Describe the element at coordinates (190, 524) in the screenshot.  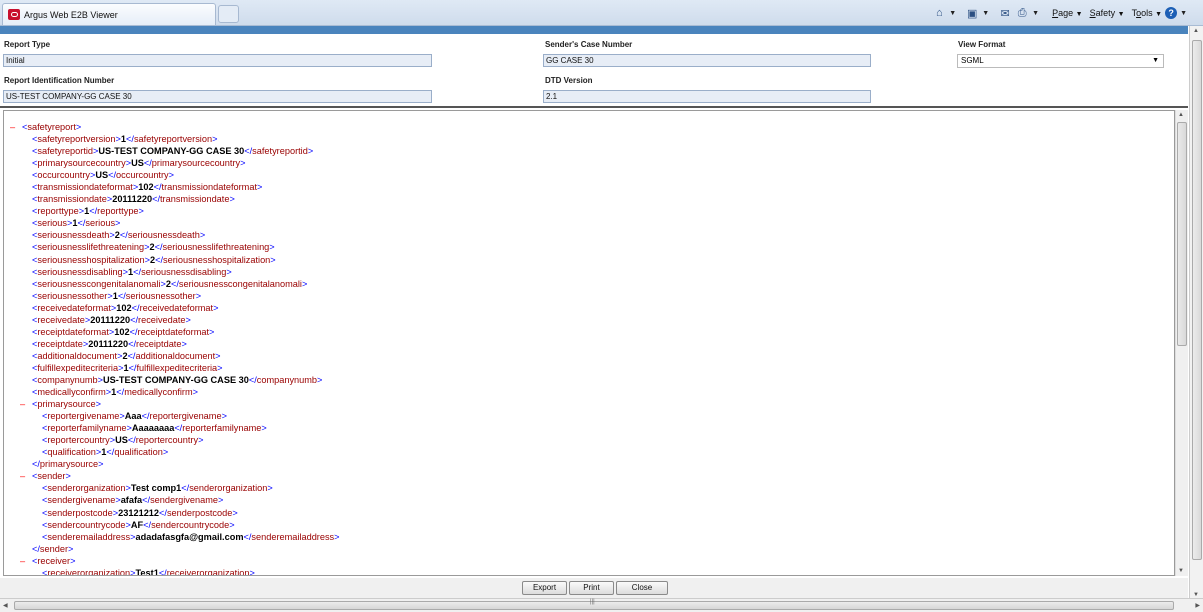
I see `xml-tag-name: sendercountrycode` at that location.